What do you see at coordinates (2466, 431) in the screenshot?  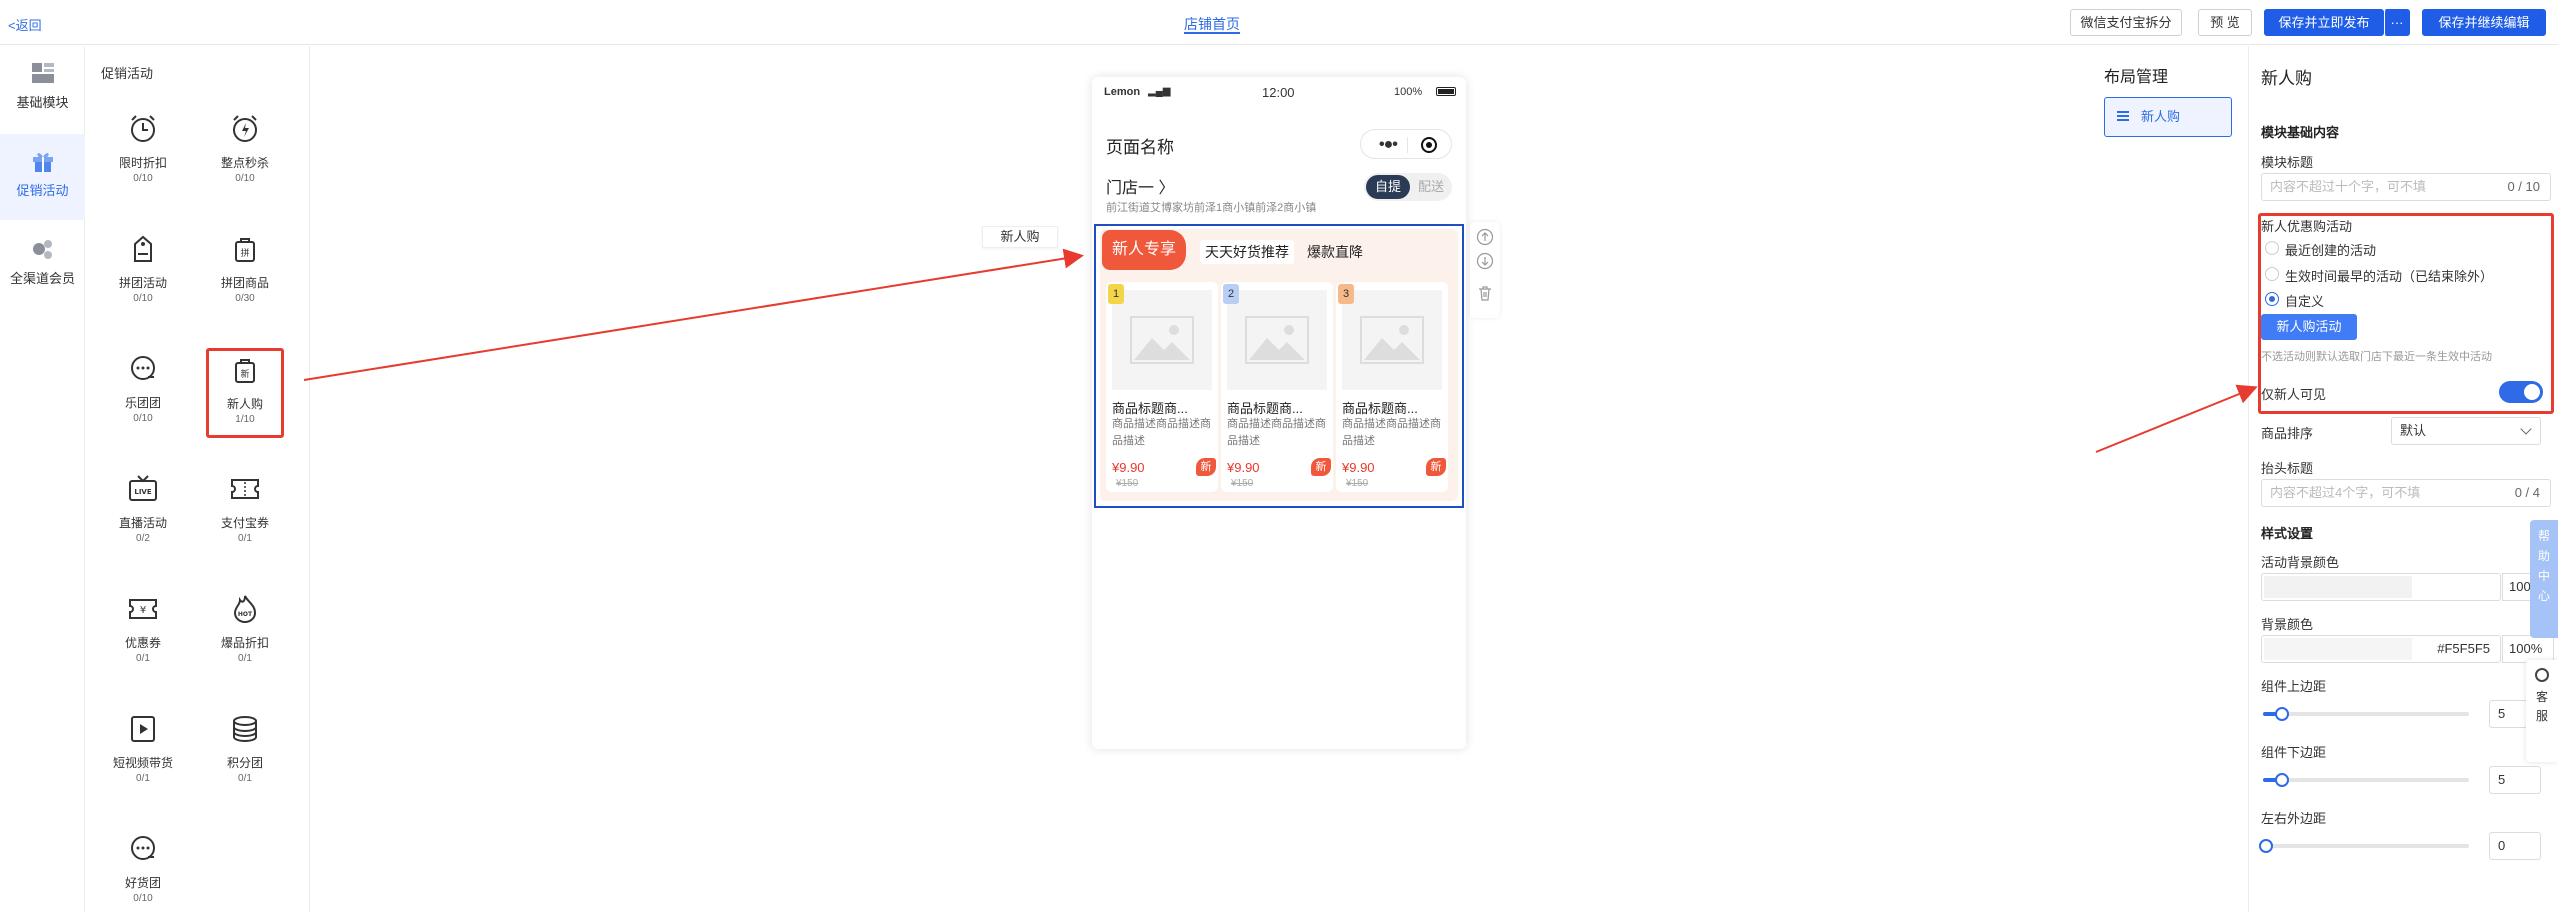 I see `sort-select: 默认` at bounding box center [2466, 431].